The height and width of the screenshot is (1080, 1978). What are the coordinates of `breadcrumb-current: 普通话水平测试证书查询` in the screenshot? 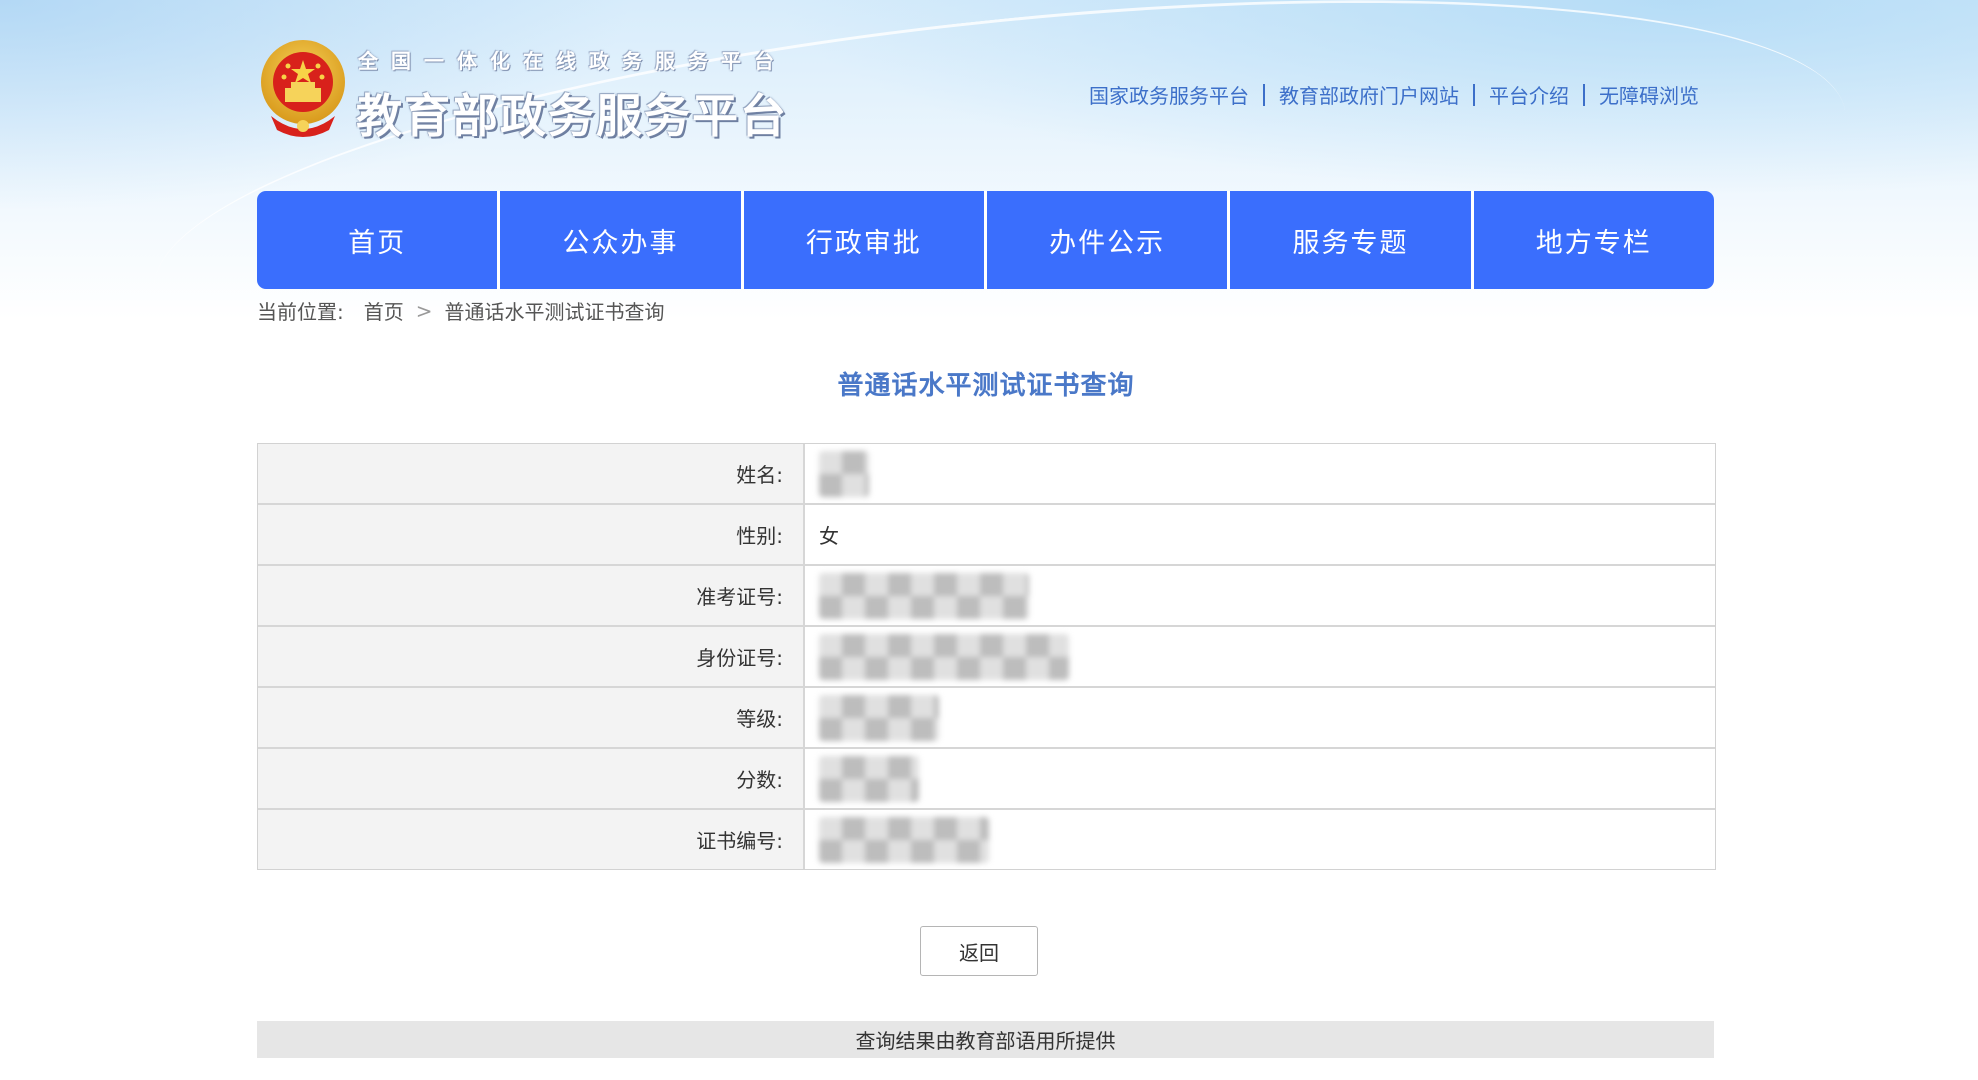 It's located at (554, 312).